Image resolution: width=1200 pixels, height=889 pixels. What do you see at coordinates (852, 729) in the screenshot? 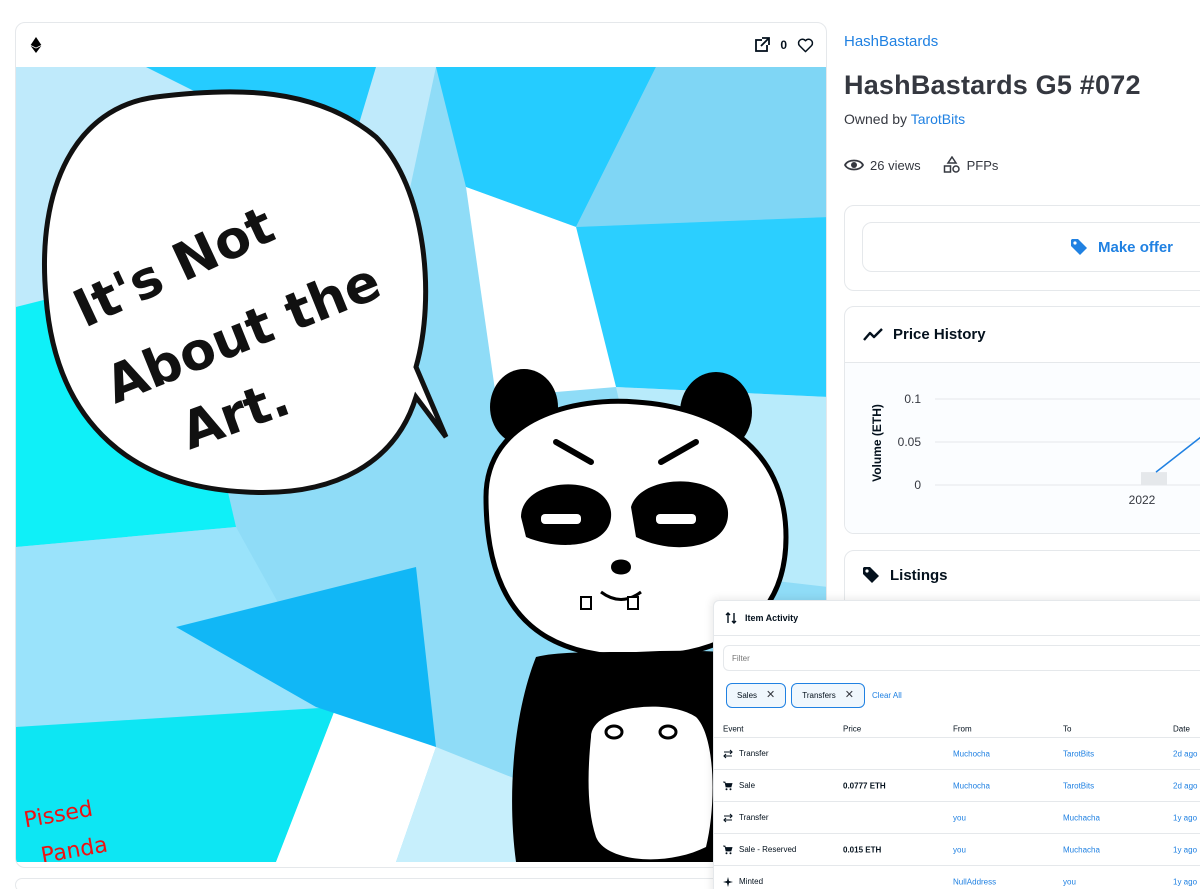
I see `col-price: Price` at bounding box center [852, 729].